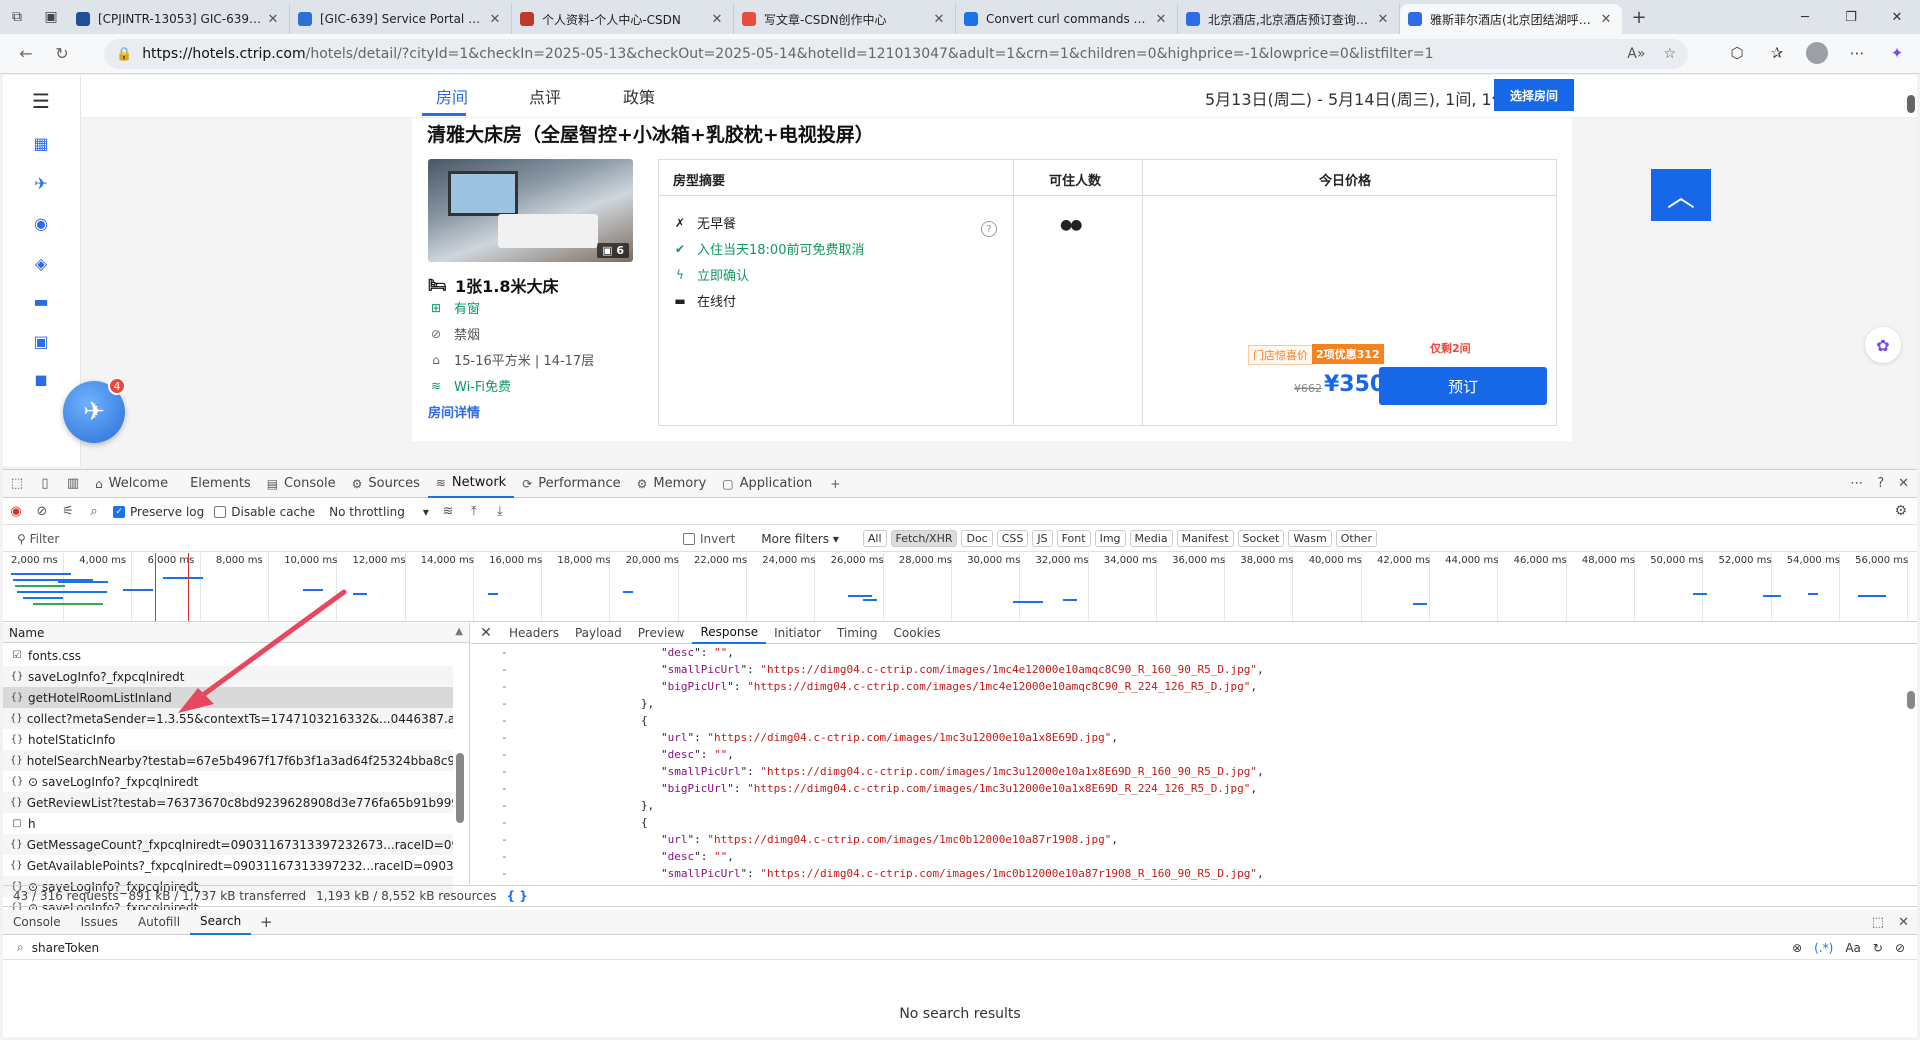 This screenshot has height=1040, width=1920. Describe the element at coordinates (1356, 538) in the screenshot. I see `filter-type-other: Other` at that location.